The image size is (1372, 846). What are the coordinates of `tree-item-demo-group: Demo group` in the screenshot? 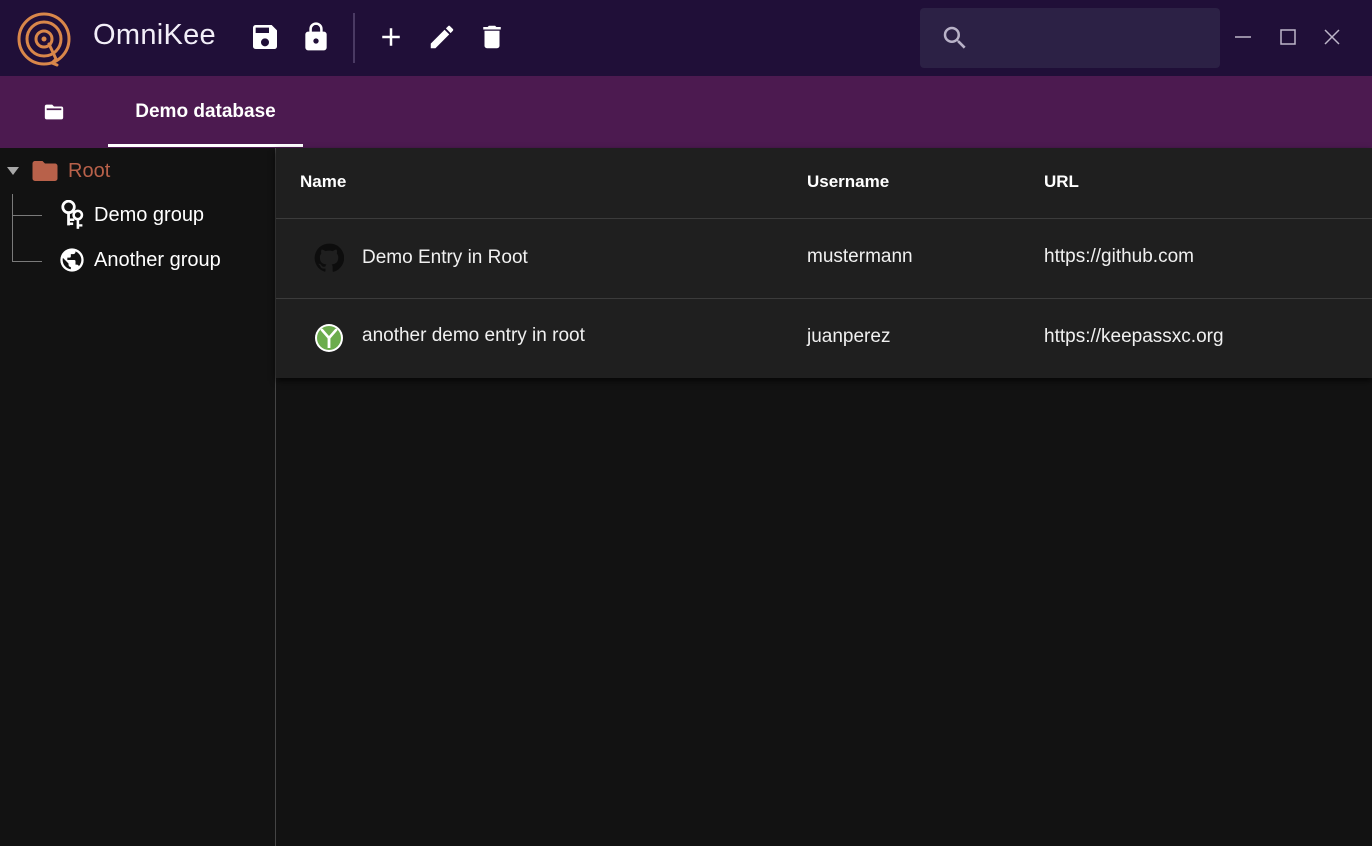 It's located at (131, 215).